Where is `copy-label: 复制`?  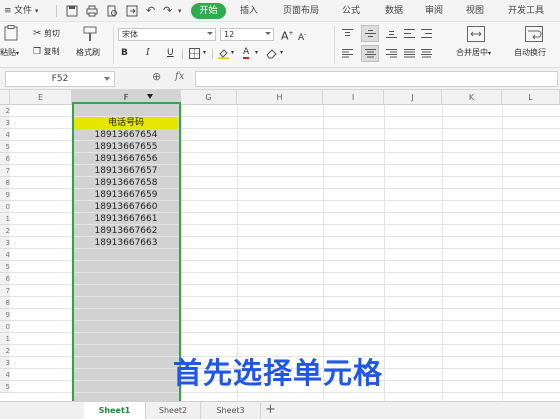
copy-label: 复制 is located at coordinates (51, 51).